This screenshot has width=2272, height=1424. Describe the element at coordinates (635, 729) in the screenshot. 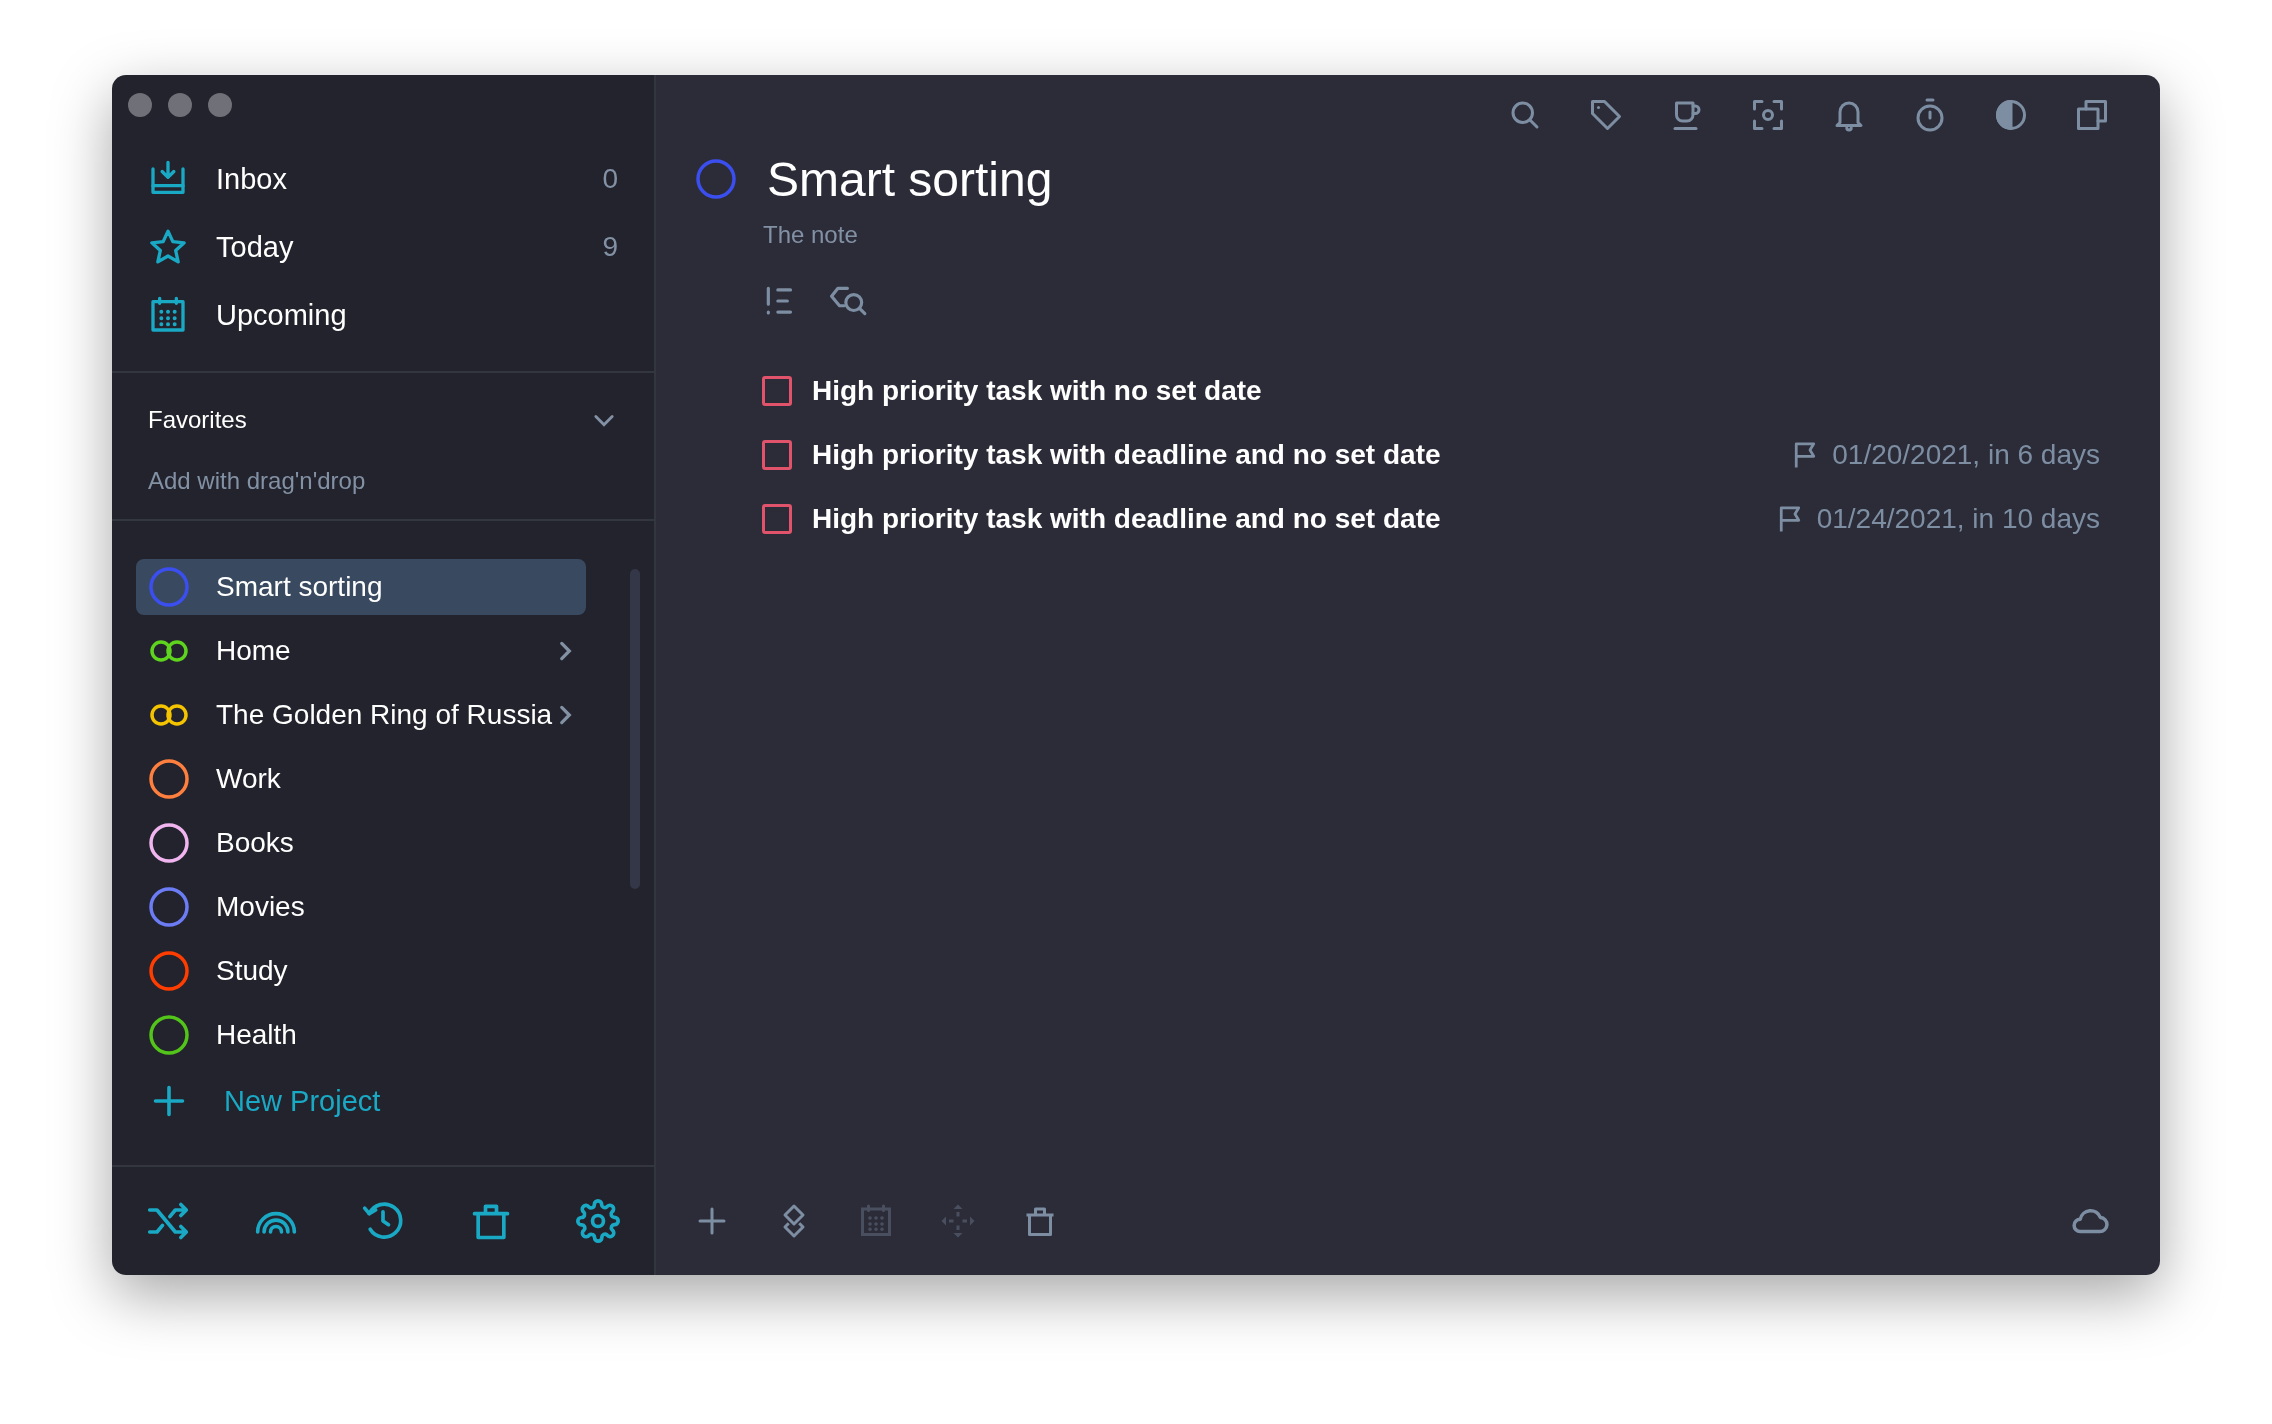

I see `scrollbar` at that location.